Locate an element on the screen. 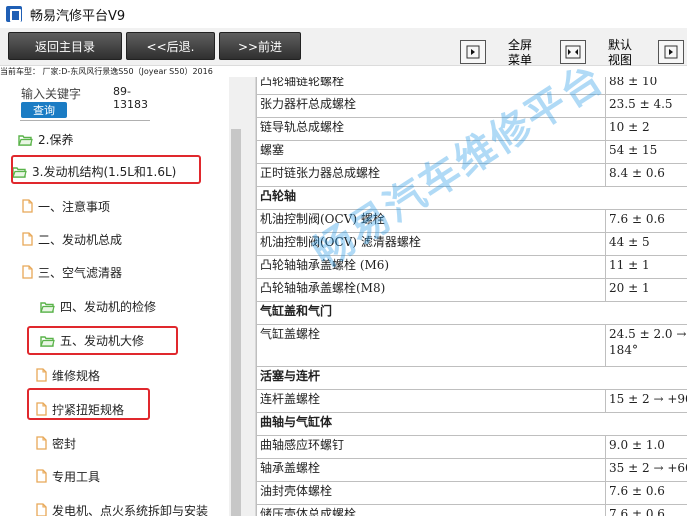 This screenshot has width=687, height=516. collapse-right-button is located at coordinates (671, 52).